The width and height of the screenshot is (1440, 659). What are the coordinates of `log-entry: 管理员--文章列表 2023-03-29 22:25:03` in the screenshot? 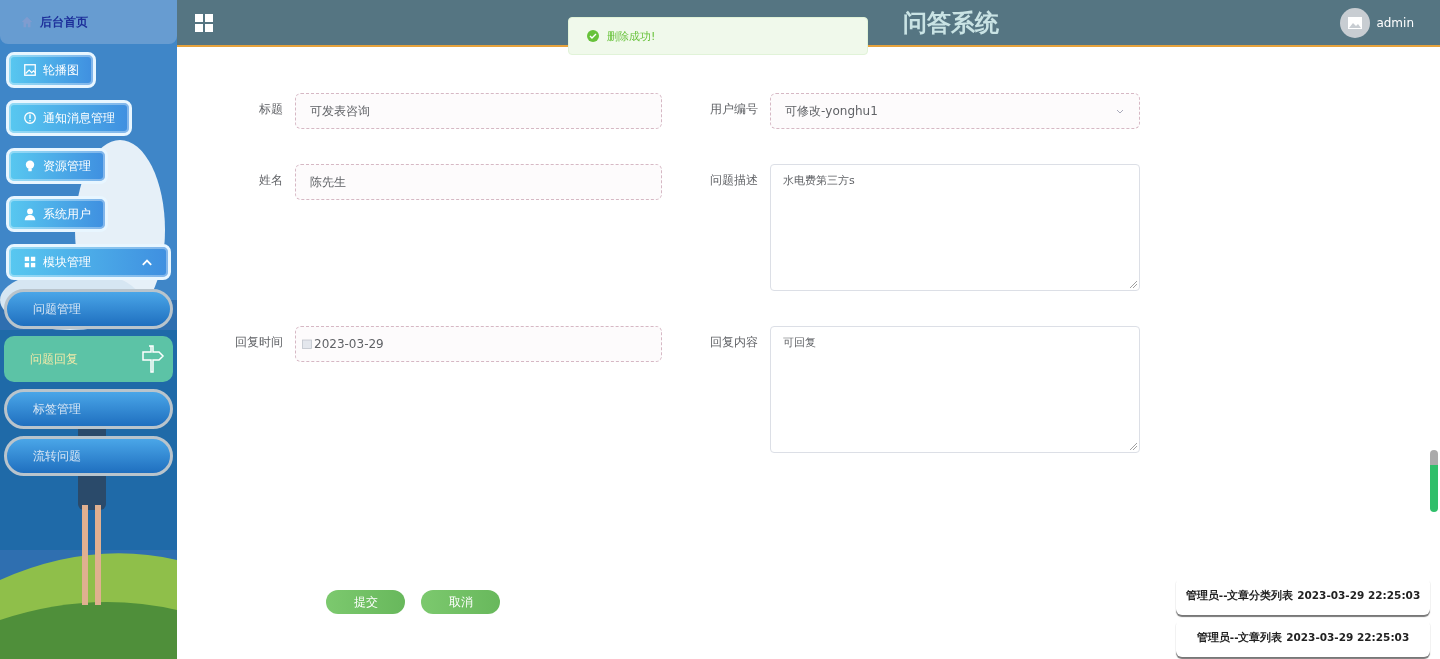 It's located at (1303, 638).